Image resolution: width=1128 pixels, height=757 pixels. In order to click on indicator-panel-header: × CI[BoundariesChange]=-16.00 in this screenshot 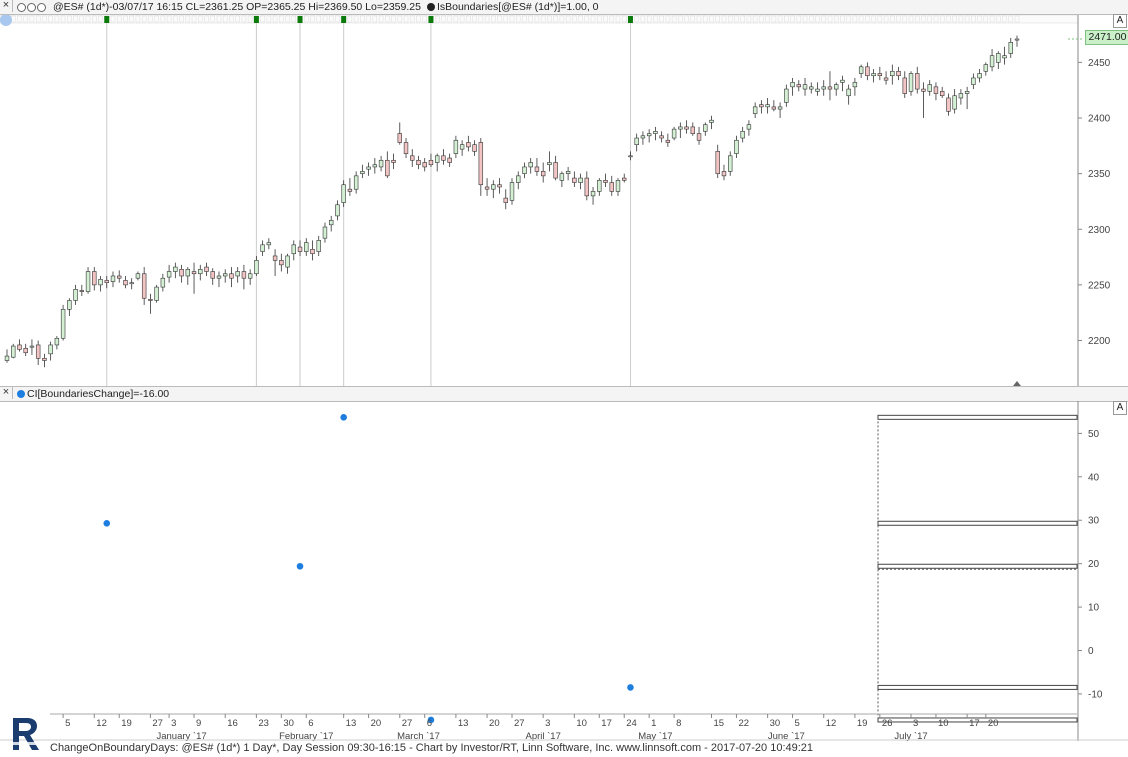, I will do `click(564, 394)`.